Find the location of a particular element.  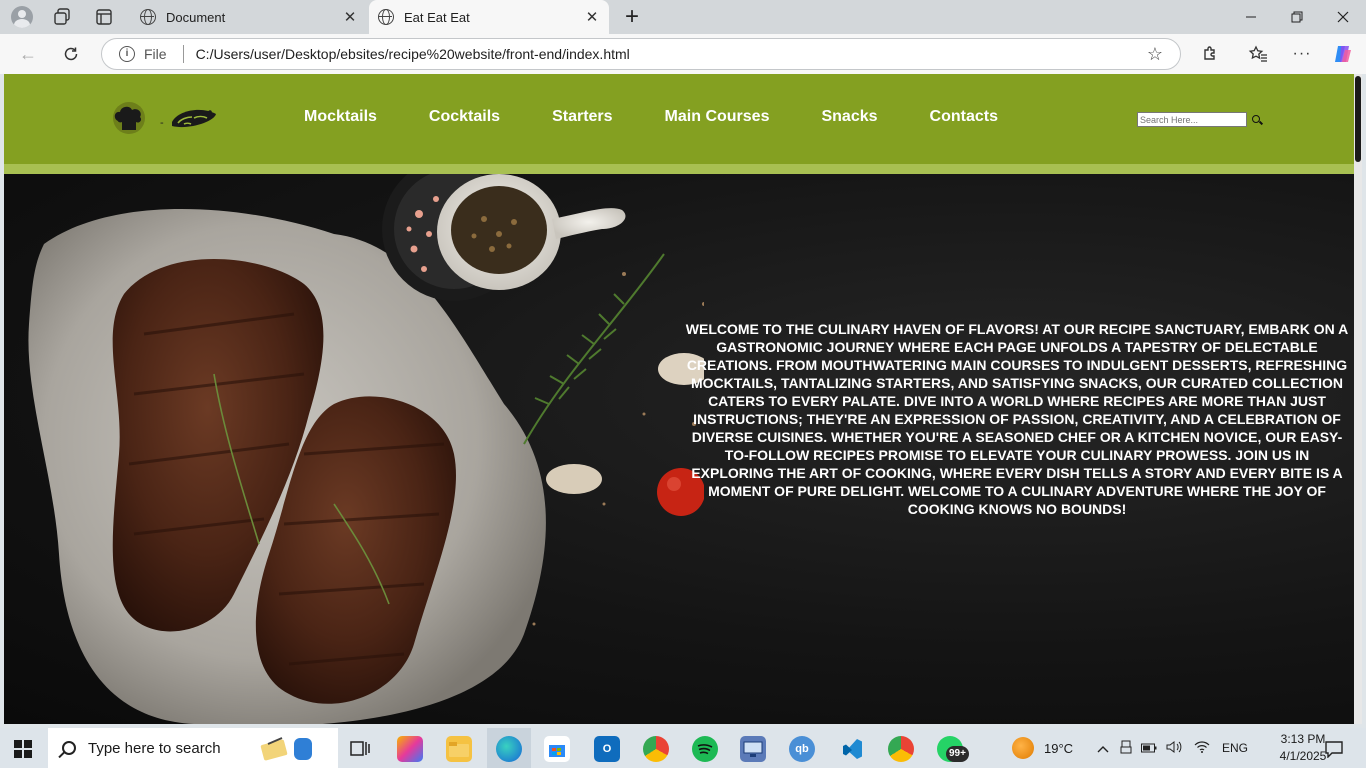

microsoft-store-icon is located at coordinates (557, 749).